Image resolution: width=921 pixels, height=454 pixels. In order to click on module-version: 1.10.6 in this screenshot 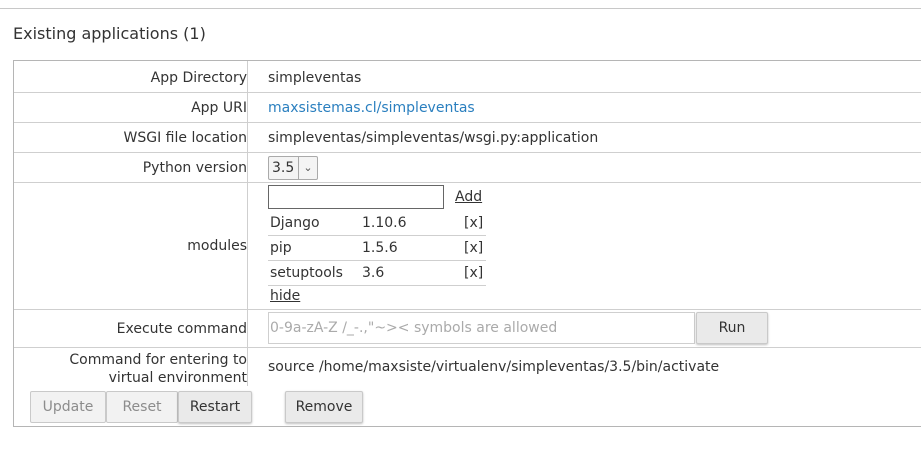, I will do `click(384, 223)`.